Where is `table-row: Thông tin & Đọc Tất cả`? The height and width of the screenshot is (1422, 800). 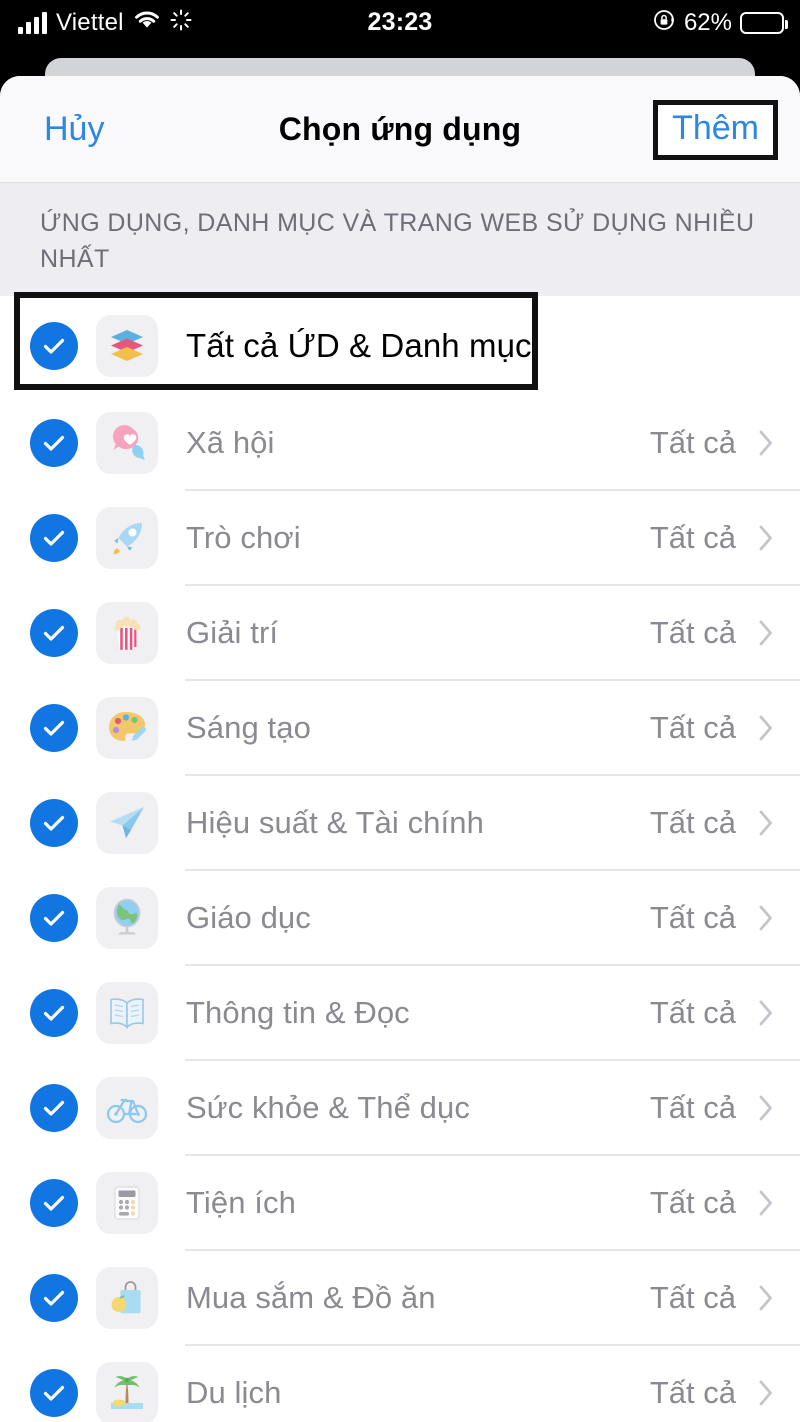 table-row: Thông tin & Đọc Tất cả is located at coordinates (400, 1013).